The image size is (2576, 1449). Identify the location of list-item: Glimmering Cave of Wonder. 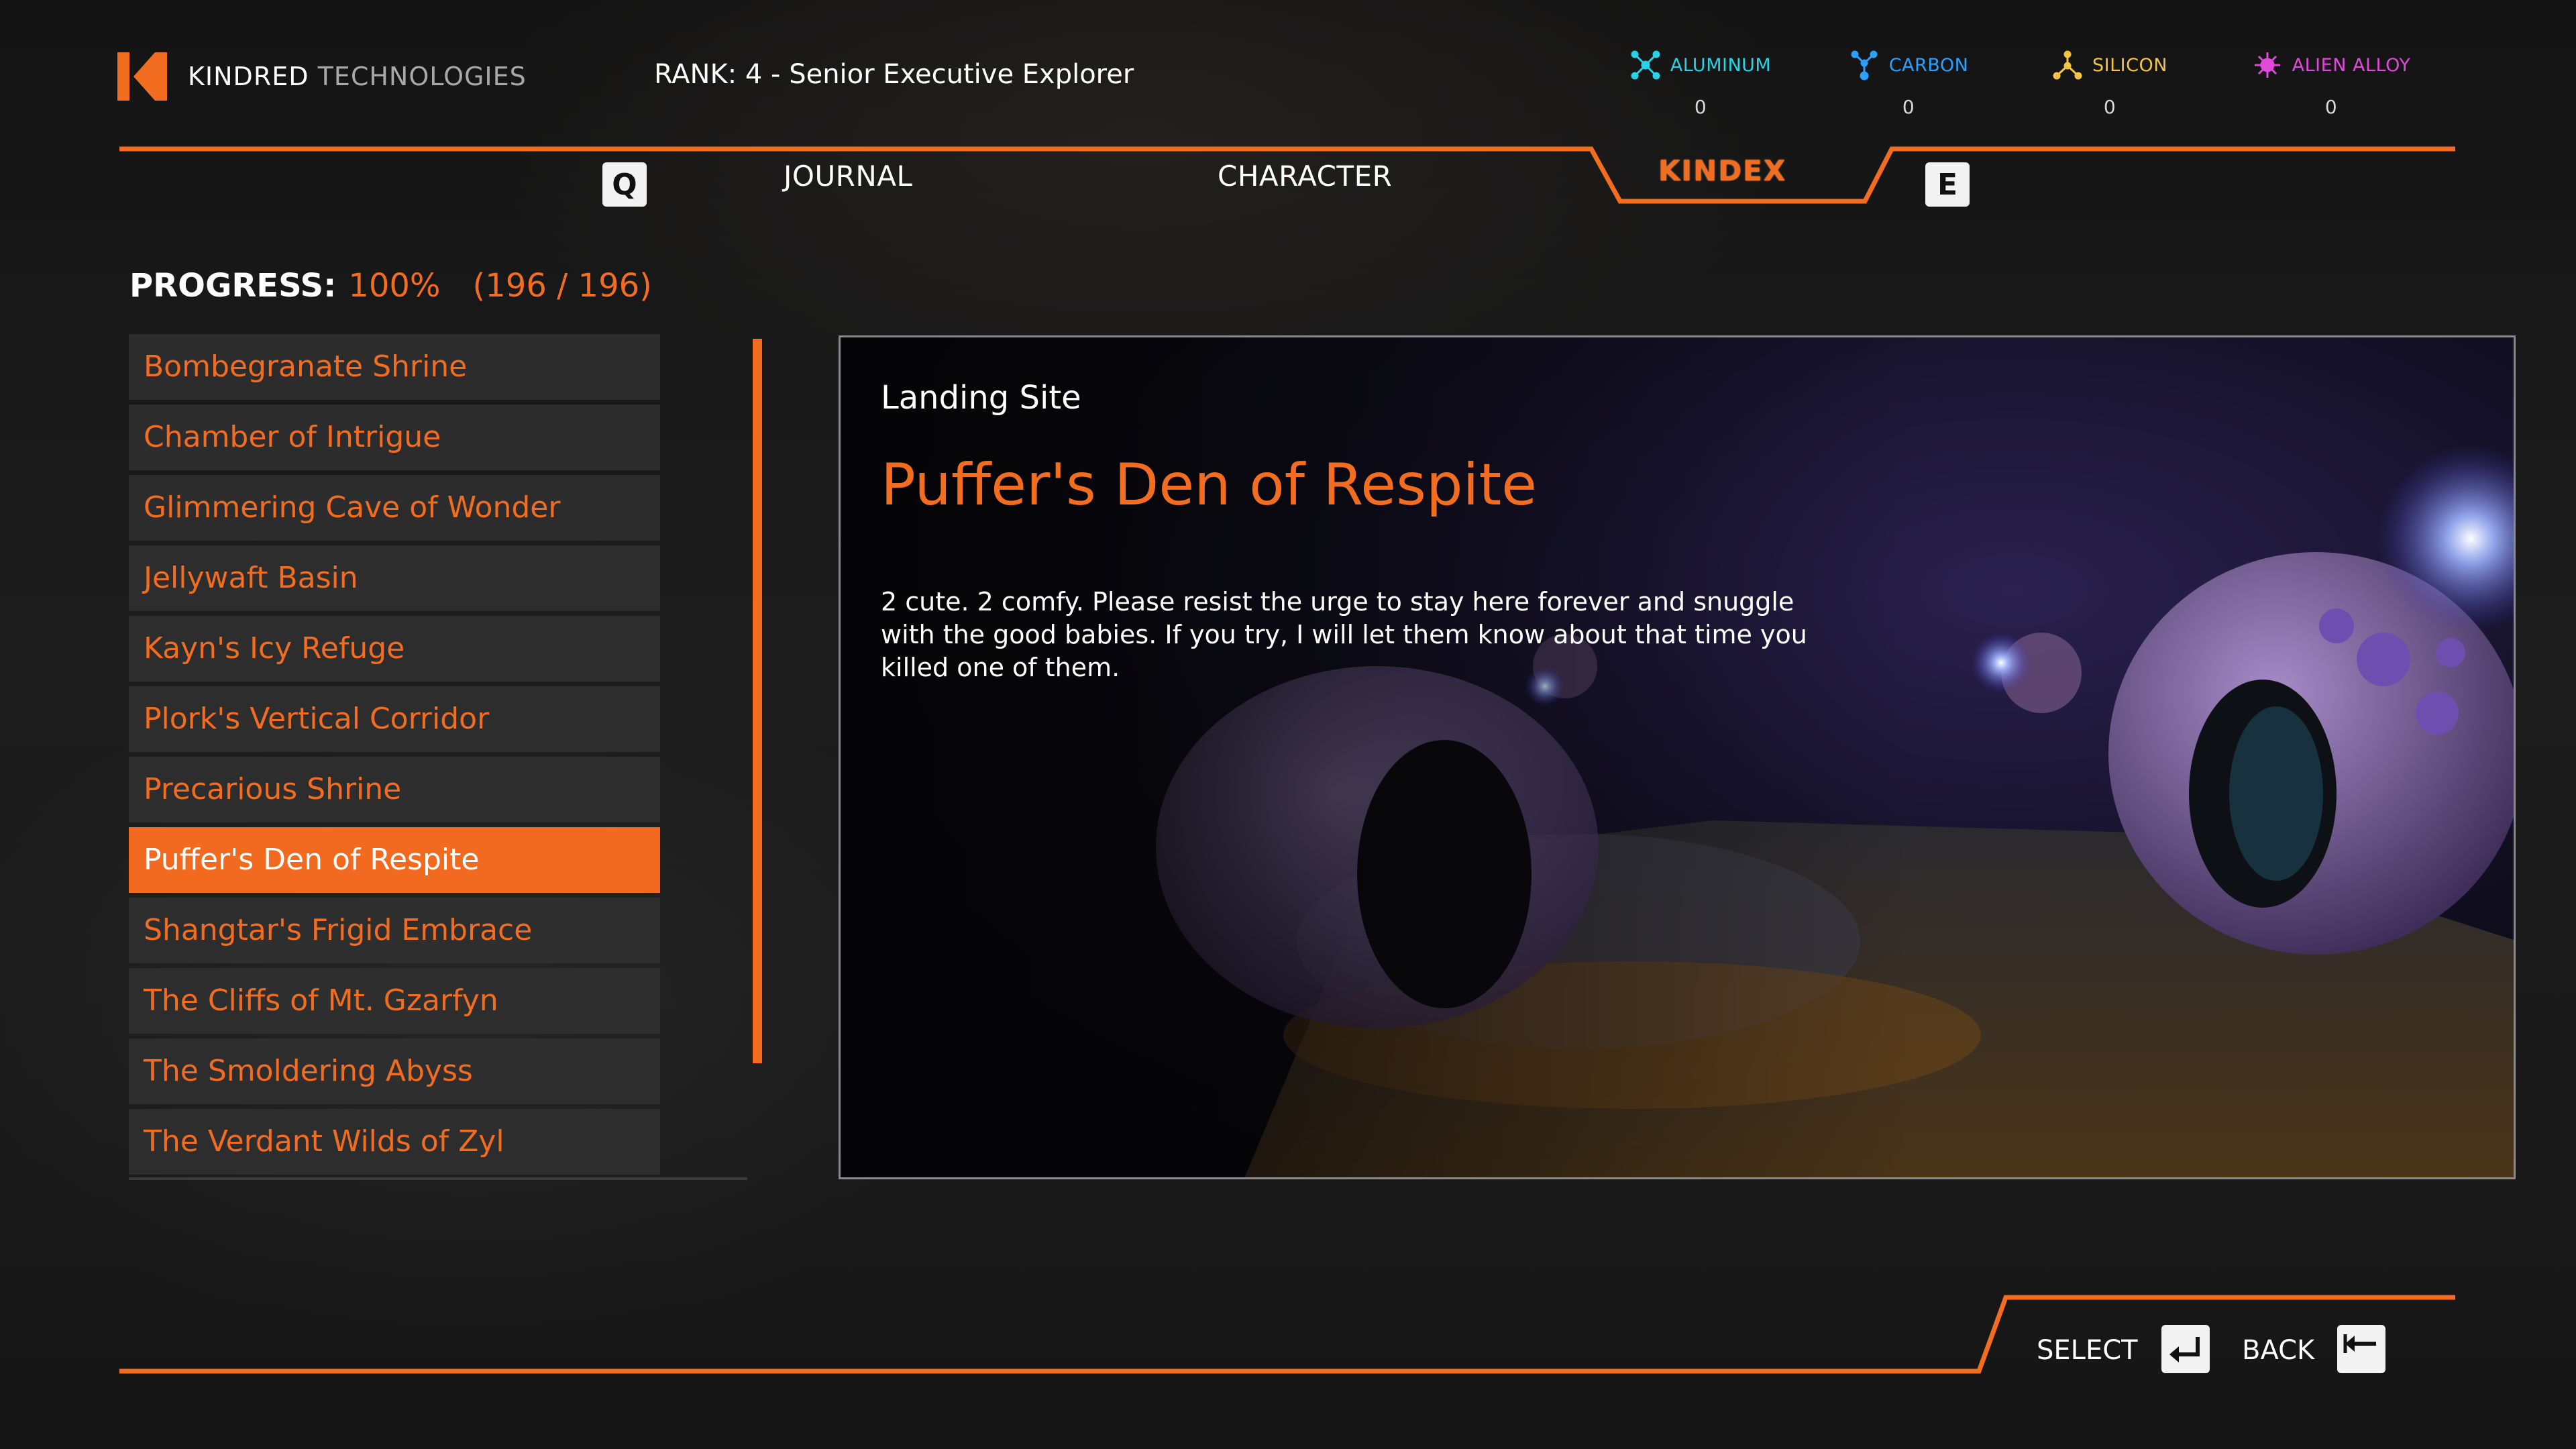
(394, 508).